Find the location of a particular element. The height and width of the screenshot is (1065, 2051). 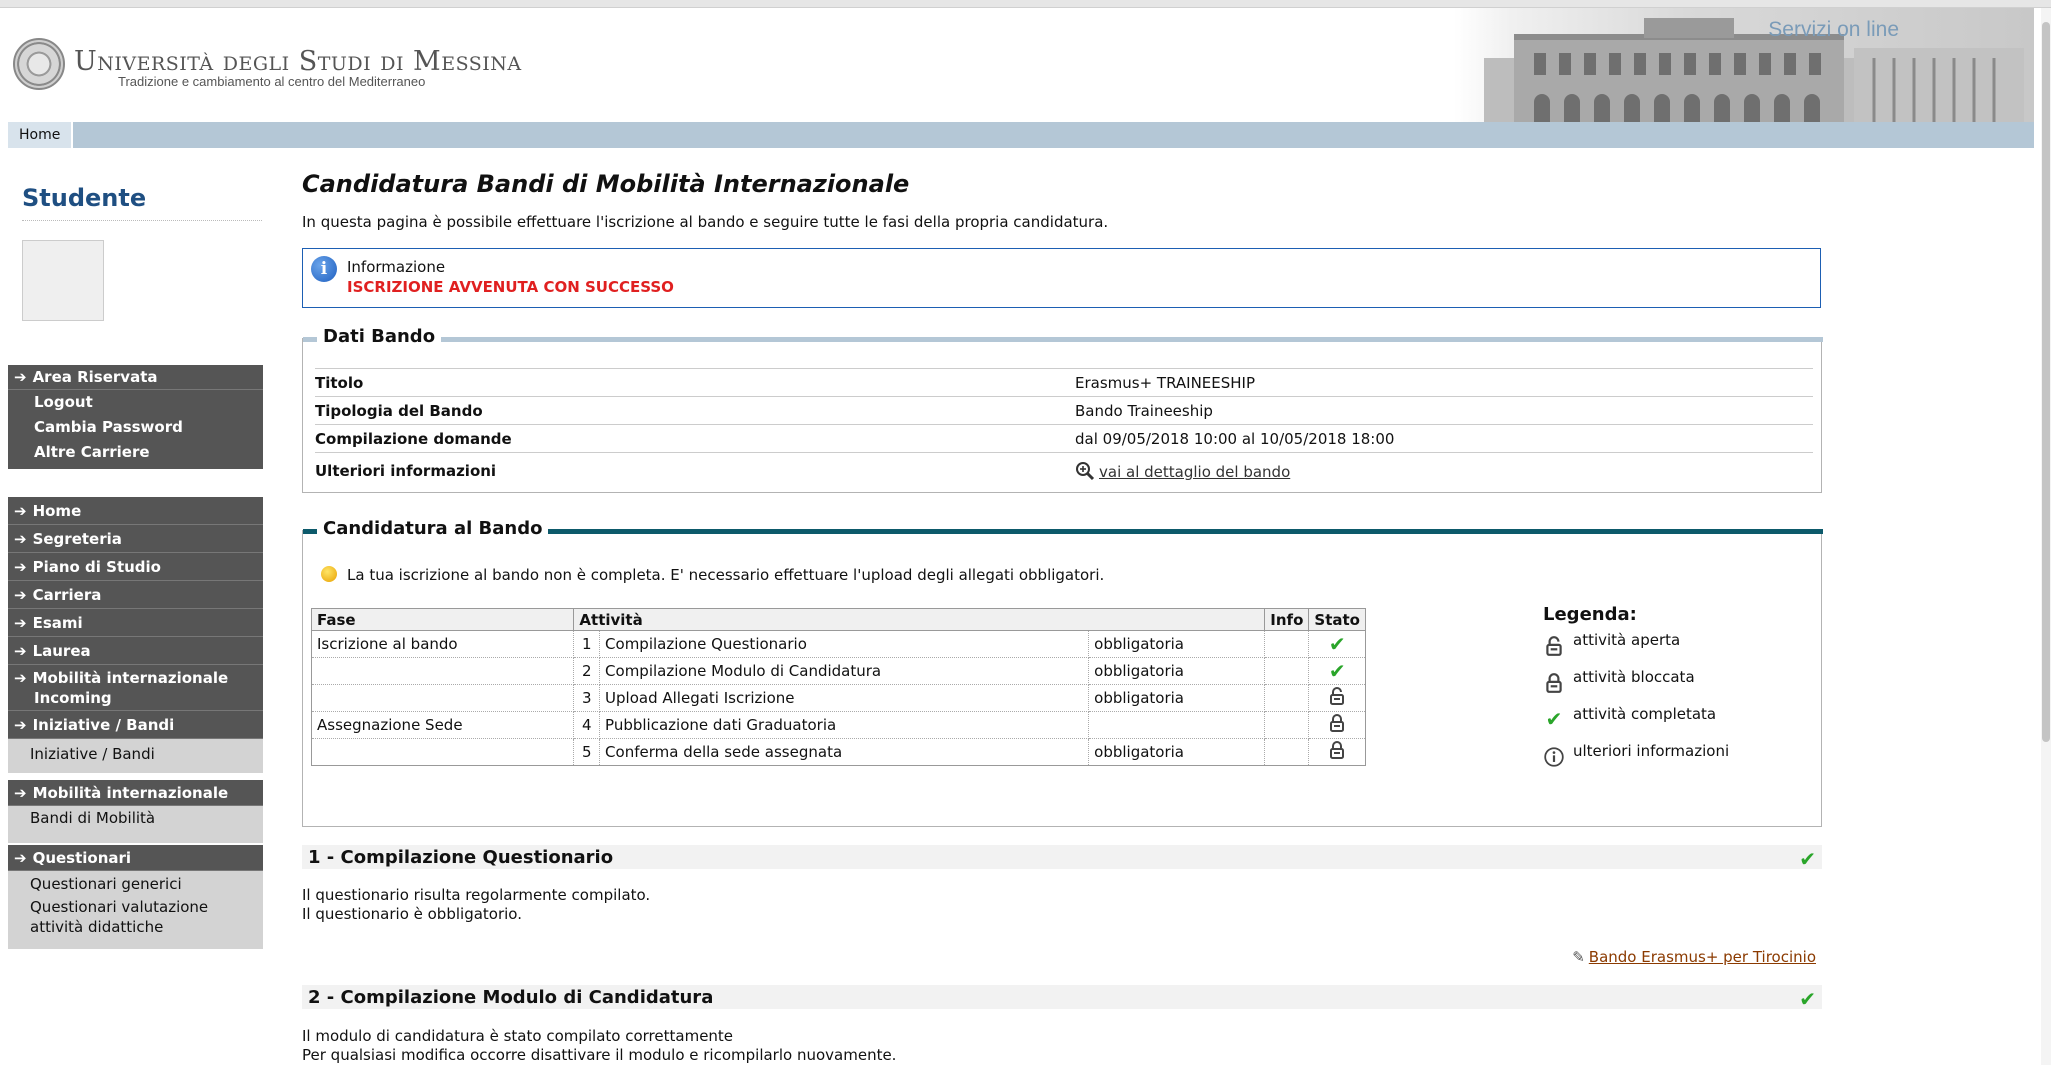

cell-obbligatoria is located at coordinates (1177, 725).